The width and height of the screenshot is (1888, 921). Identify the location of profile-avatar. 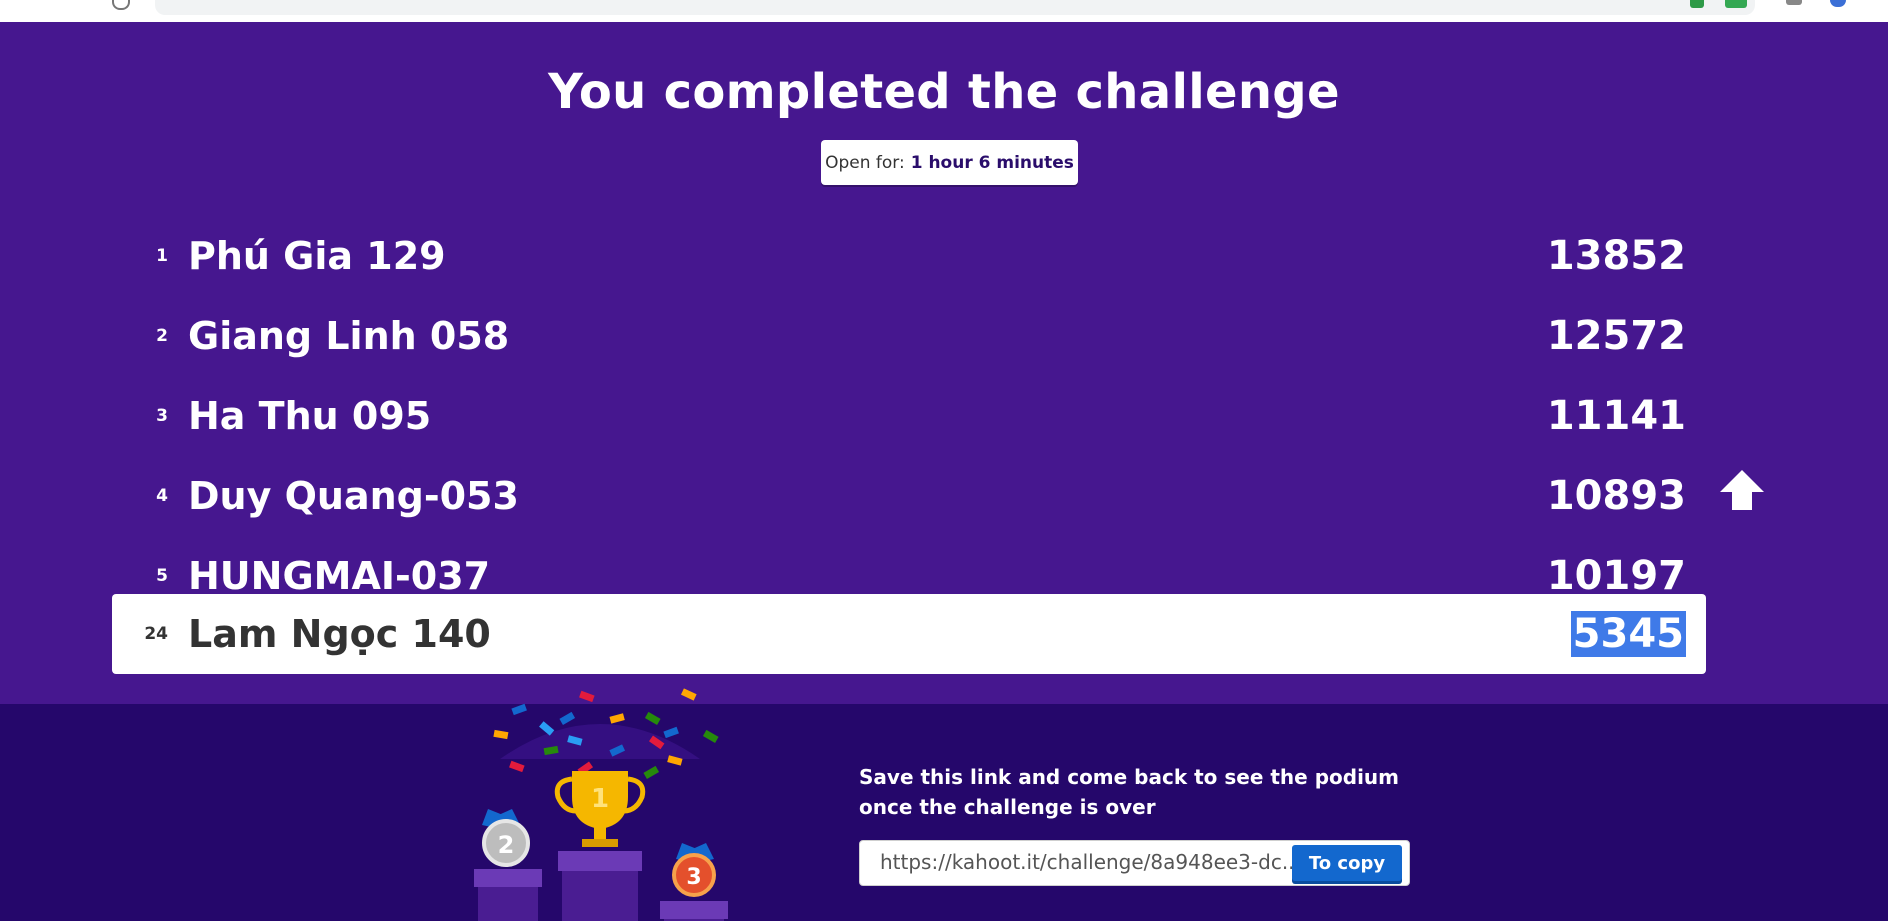
(1838, 3).